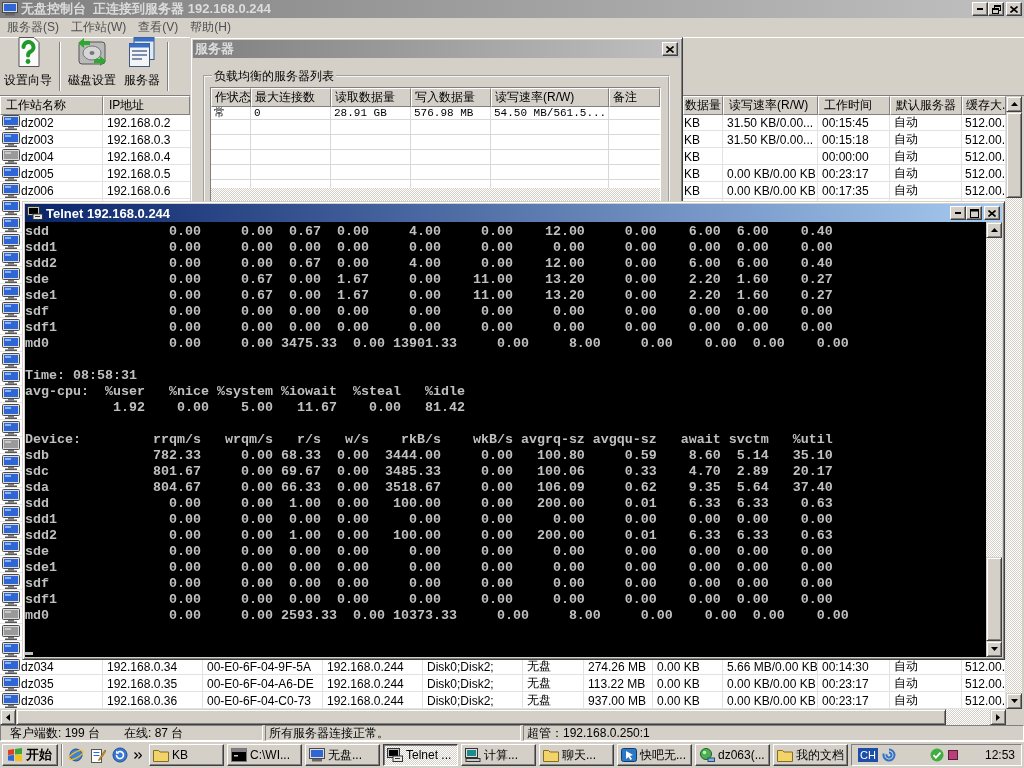 The height and width of the screenshot is (768, 1024). I want to click on table-cell-text: 192.168.0.4, so click(139, 156).